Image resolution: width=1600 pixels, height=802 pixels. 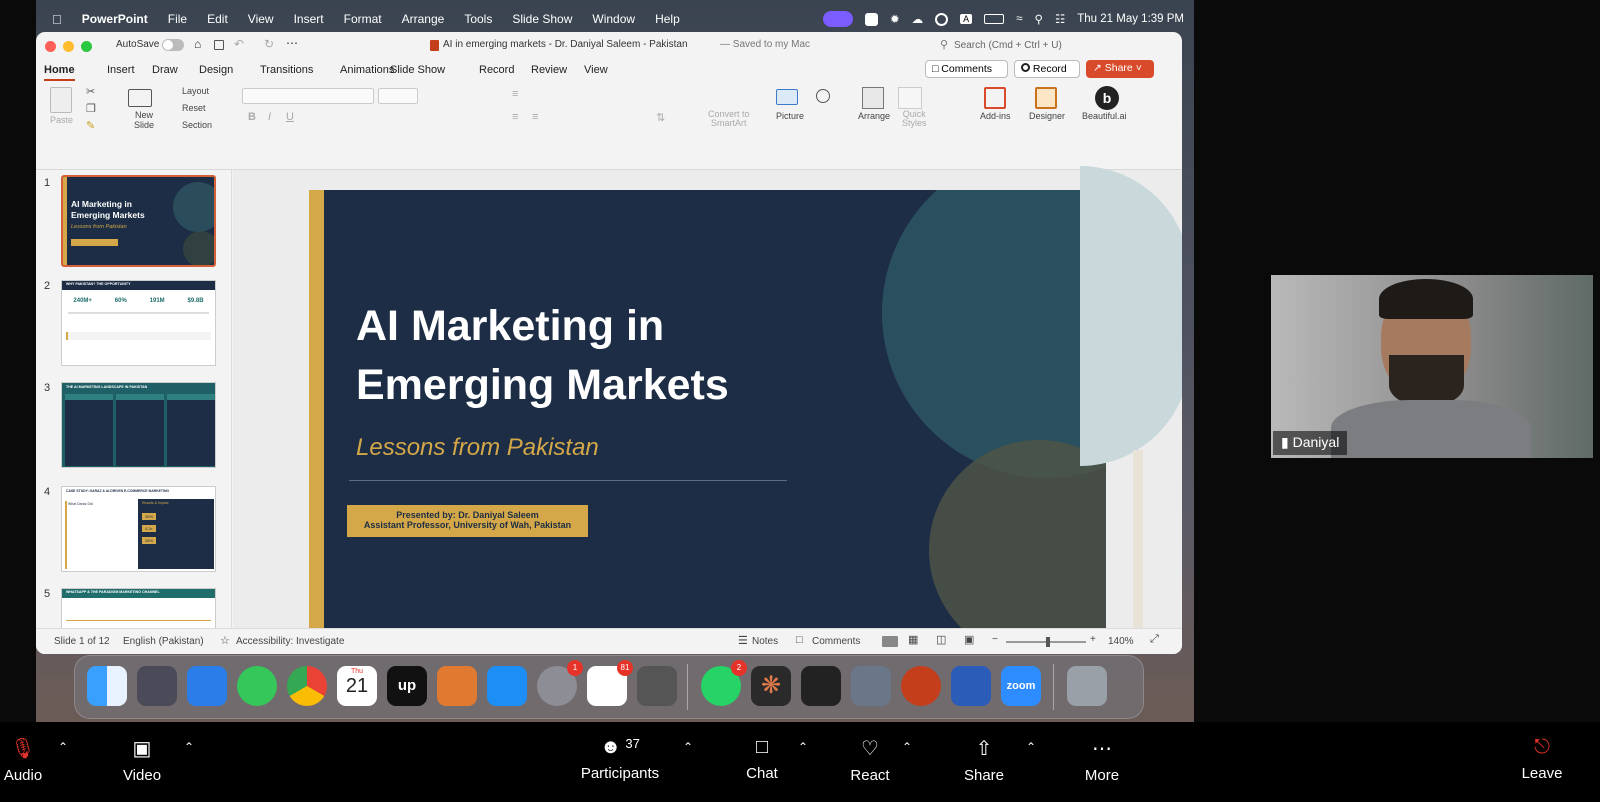 What do you see at coordinates (477, 448) in the screenshot?
I see `slide-subtitle: Lessons from Pakistan` at bounding box center [477, 448].